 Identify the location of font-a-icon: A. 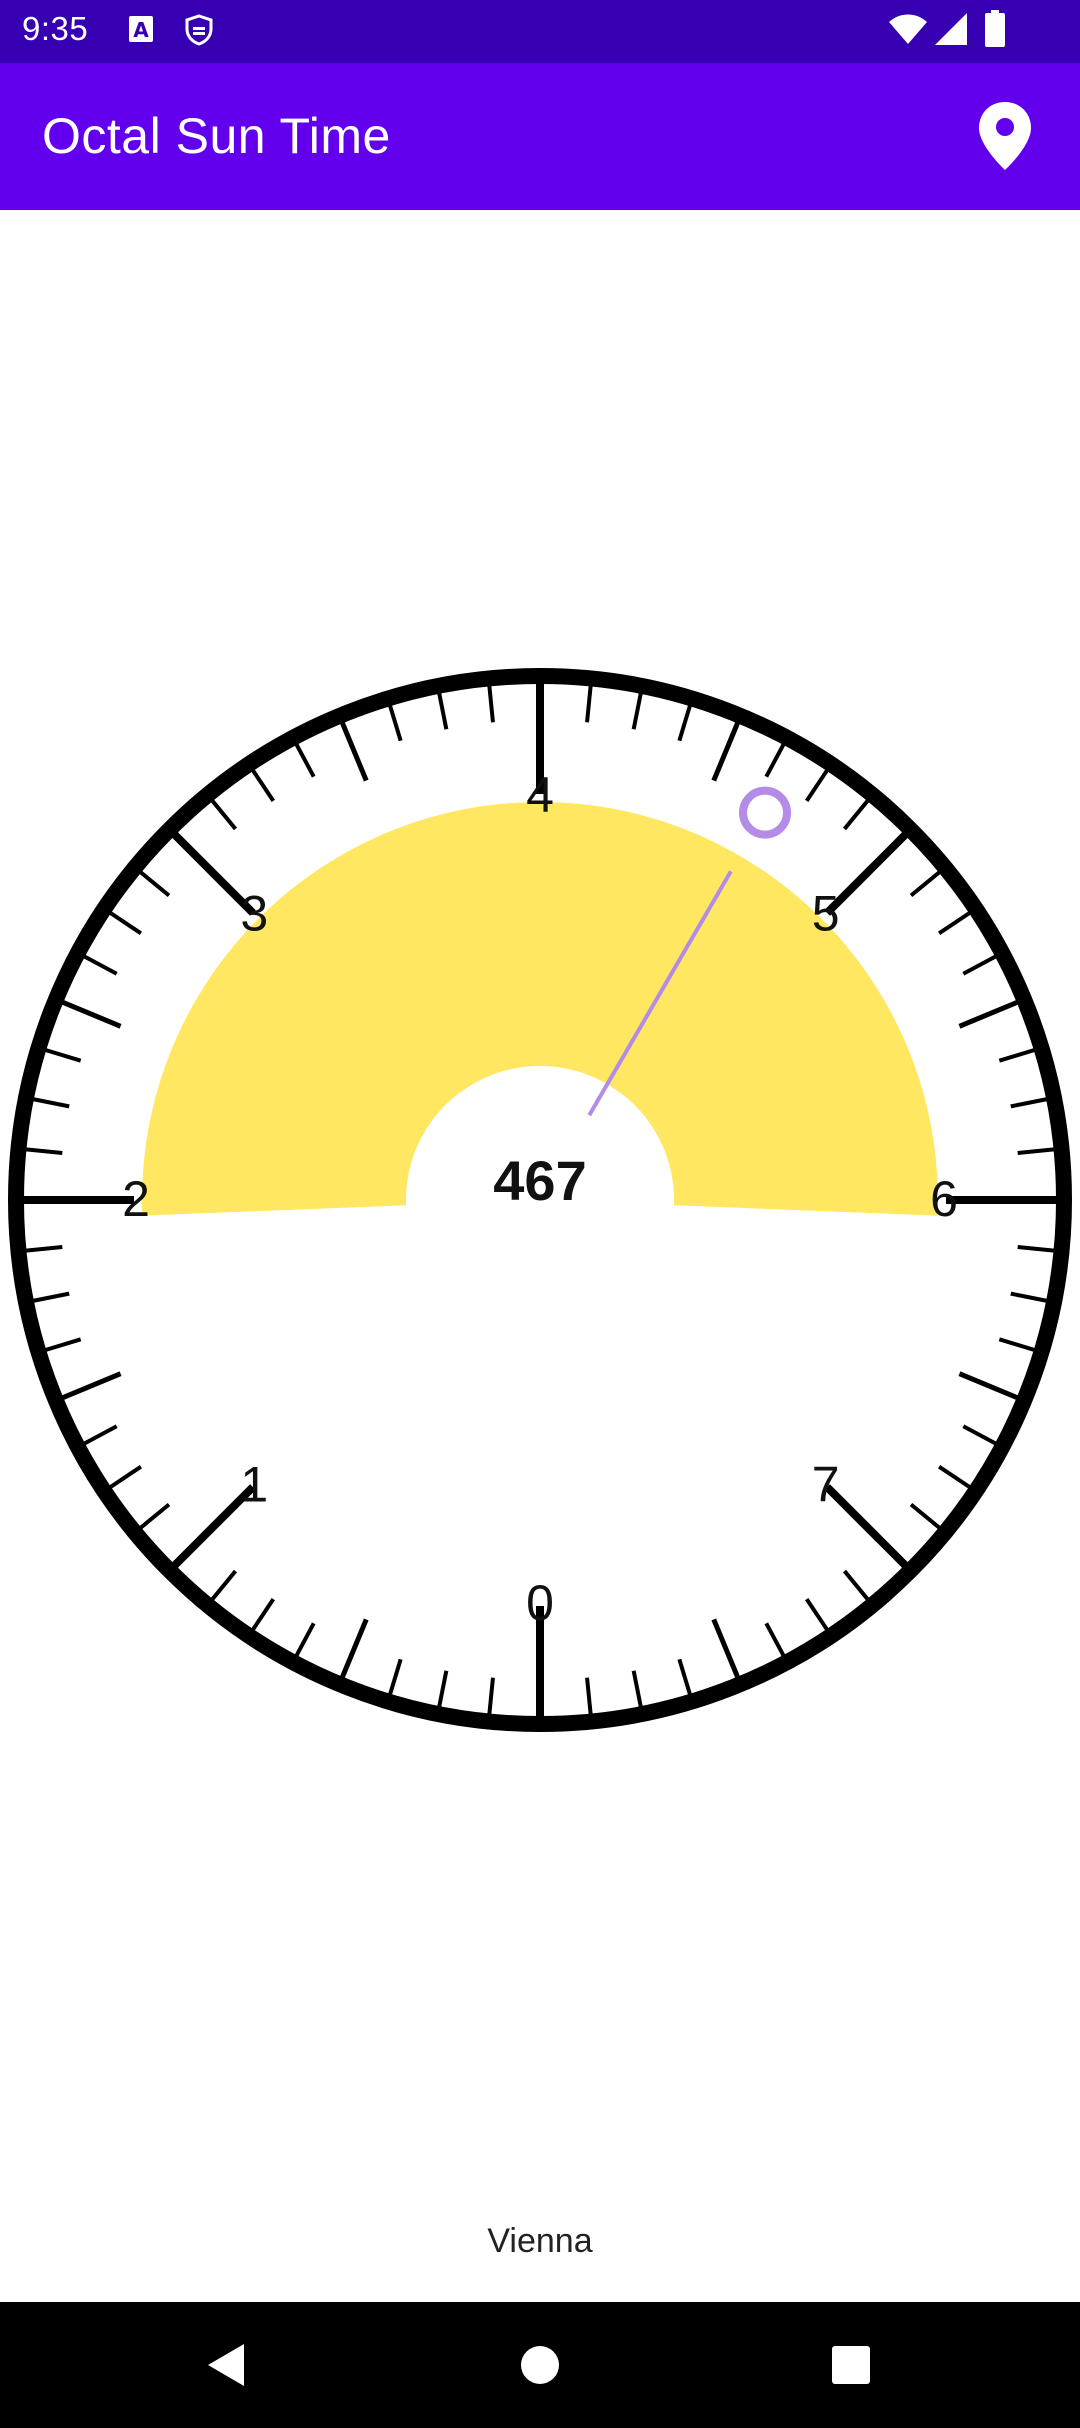
(141, 31).